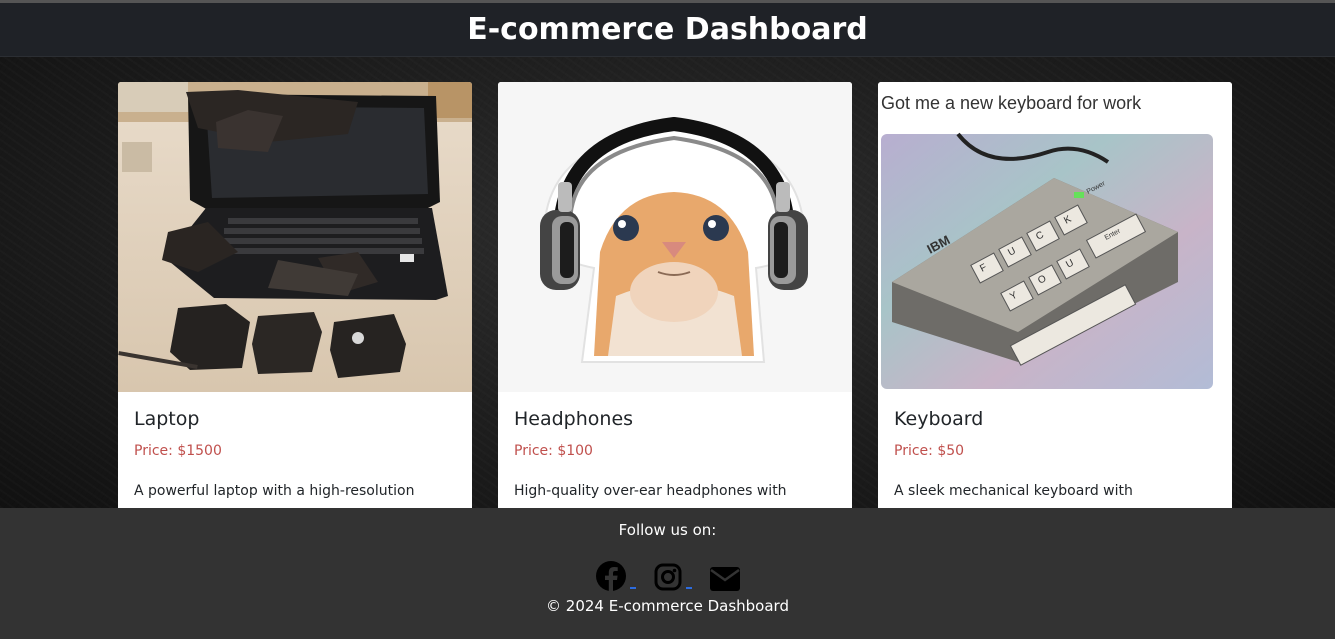  I want to click on product-price: Price: $100, so click(553, 451).